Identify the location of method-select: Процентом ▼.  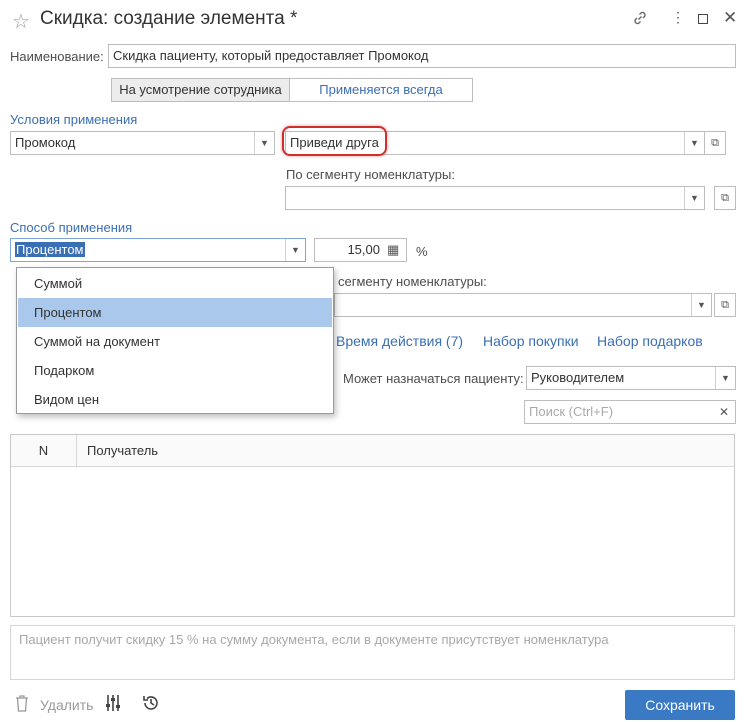
(158, 250).